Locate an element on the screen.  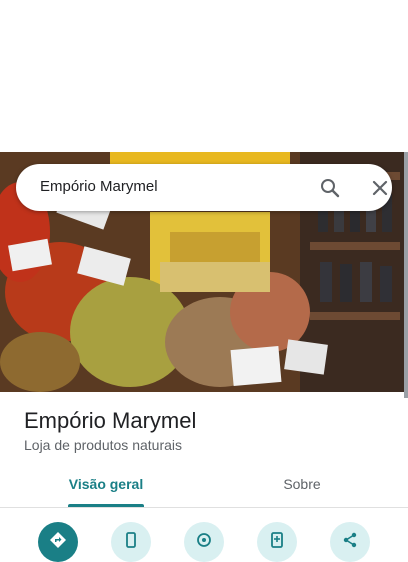
scrollbar is located at coordinates (406, 275).